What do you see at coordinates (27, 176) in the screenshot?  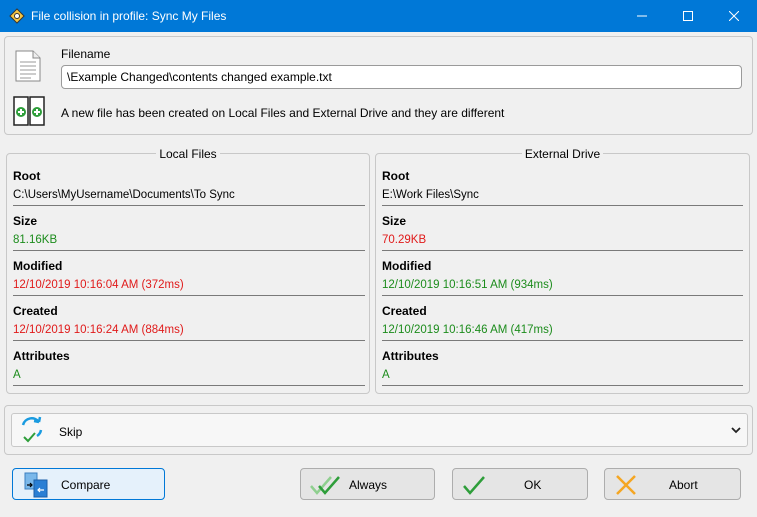 I see `local-root-label: Root` at bounding box center [27, 176].